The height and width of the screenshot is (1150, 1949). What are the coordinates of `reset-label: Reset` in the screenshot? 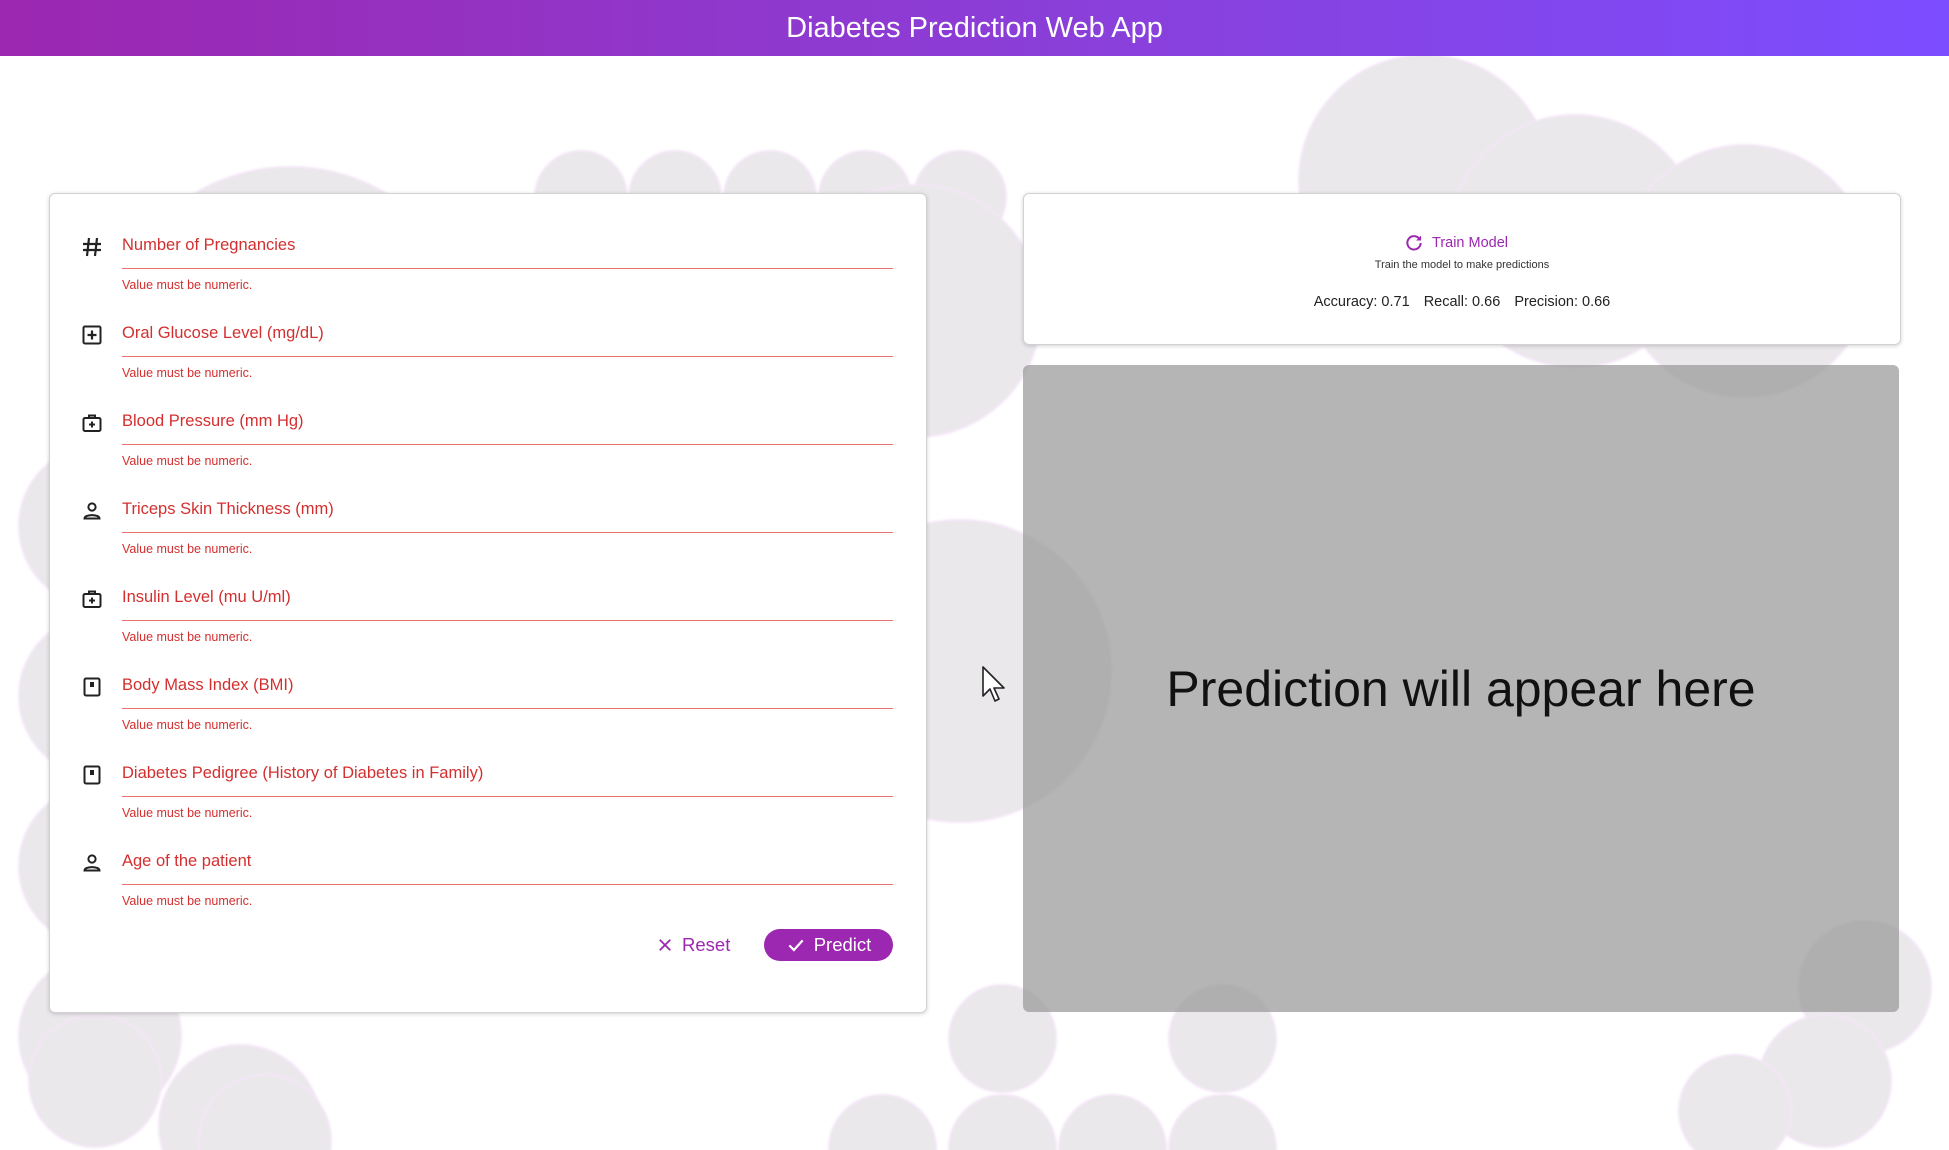 It's located at (706, 944).